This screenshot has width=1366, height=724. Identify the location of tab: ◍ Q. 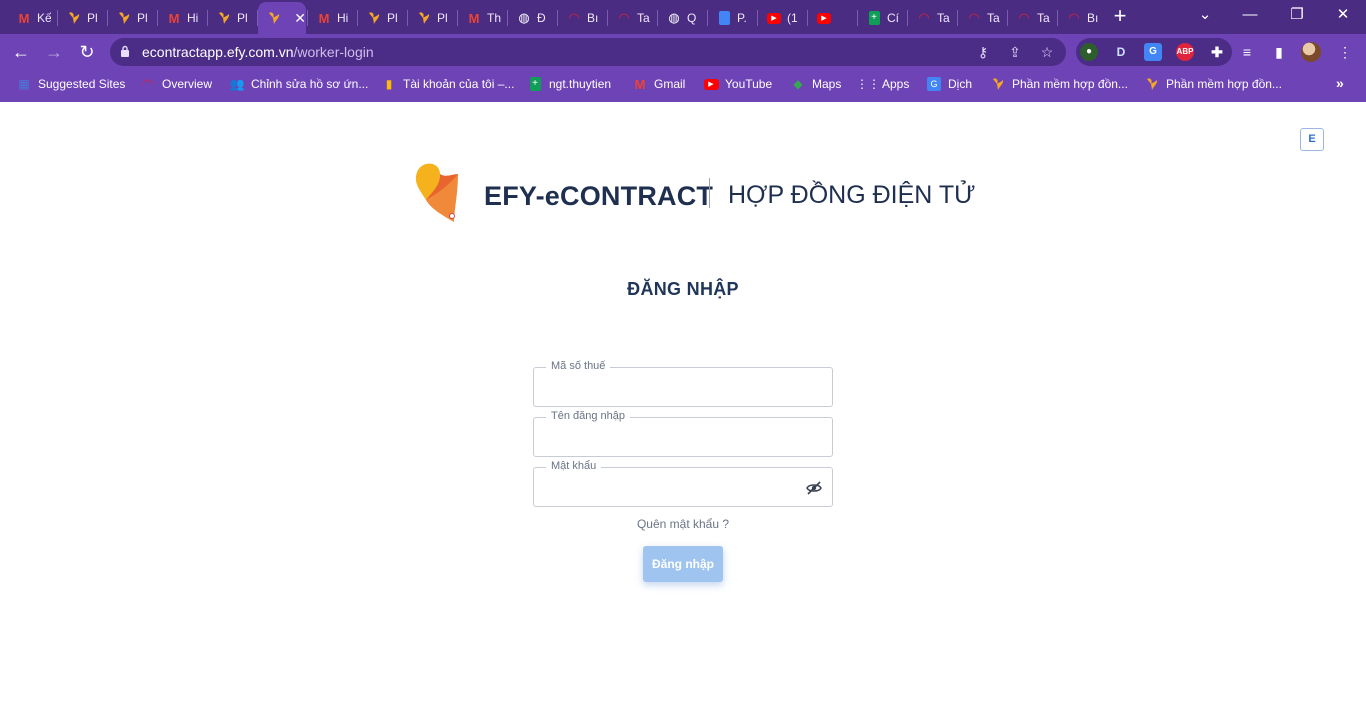
(682, 18).